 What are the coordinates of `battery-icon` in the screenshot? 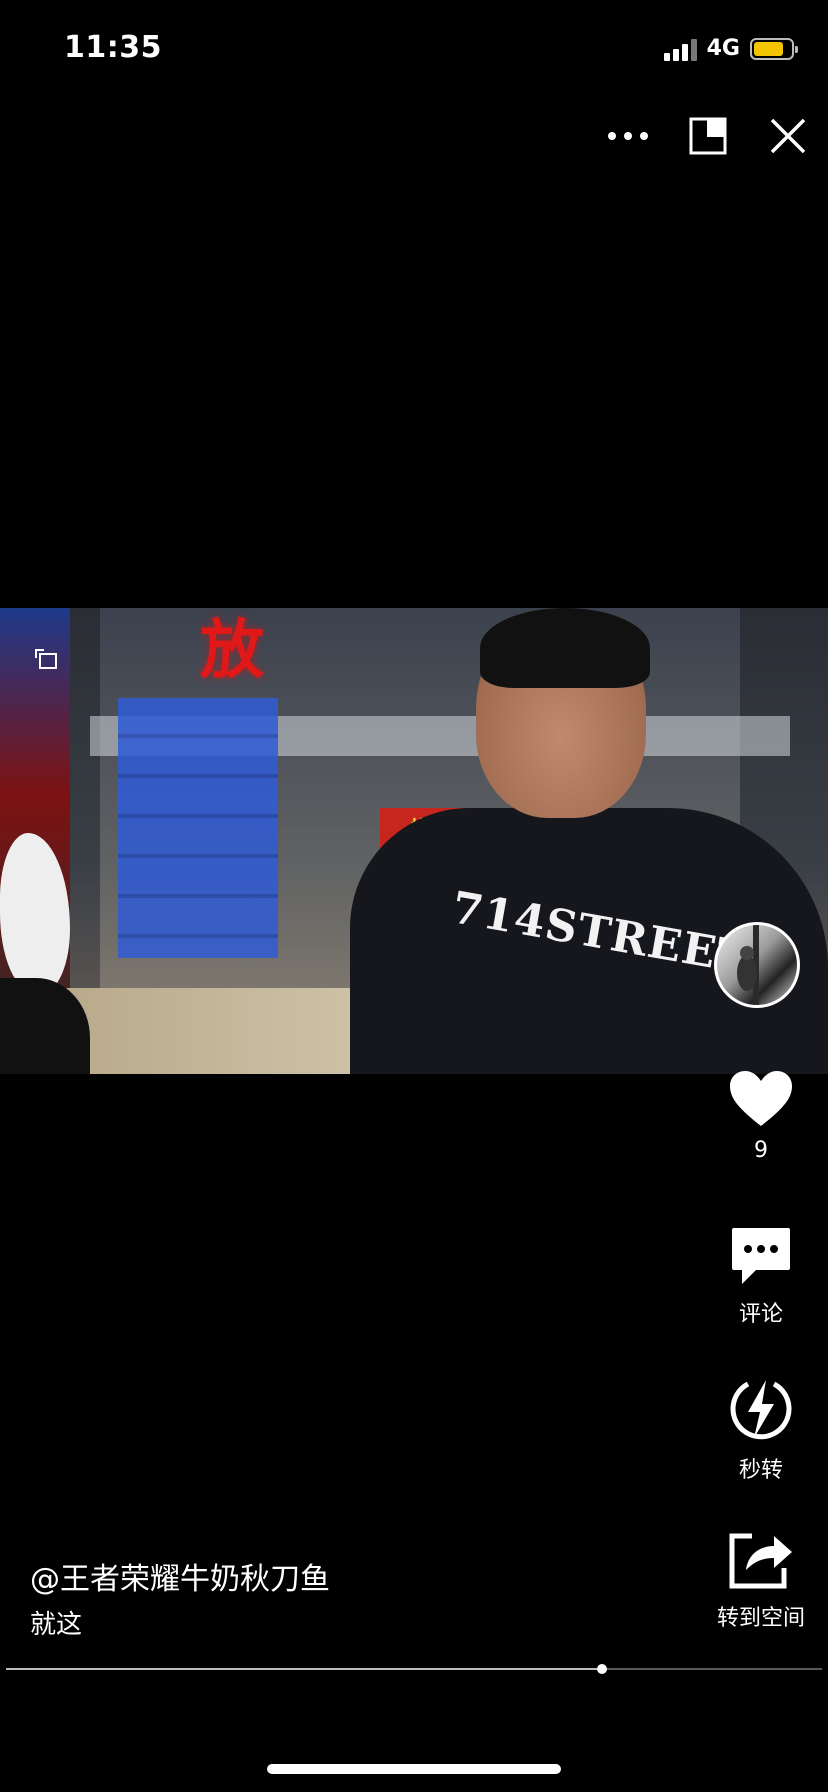 It's located at (774, 48).